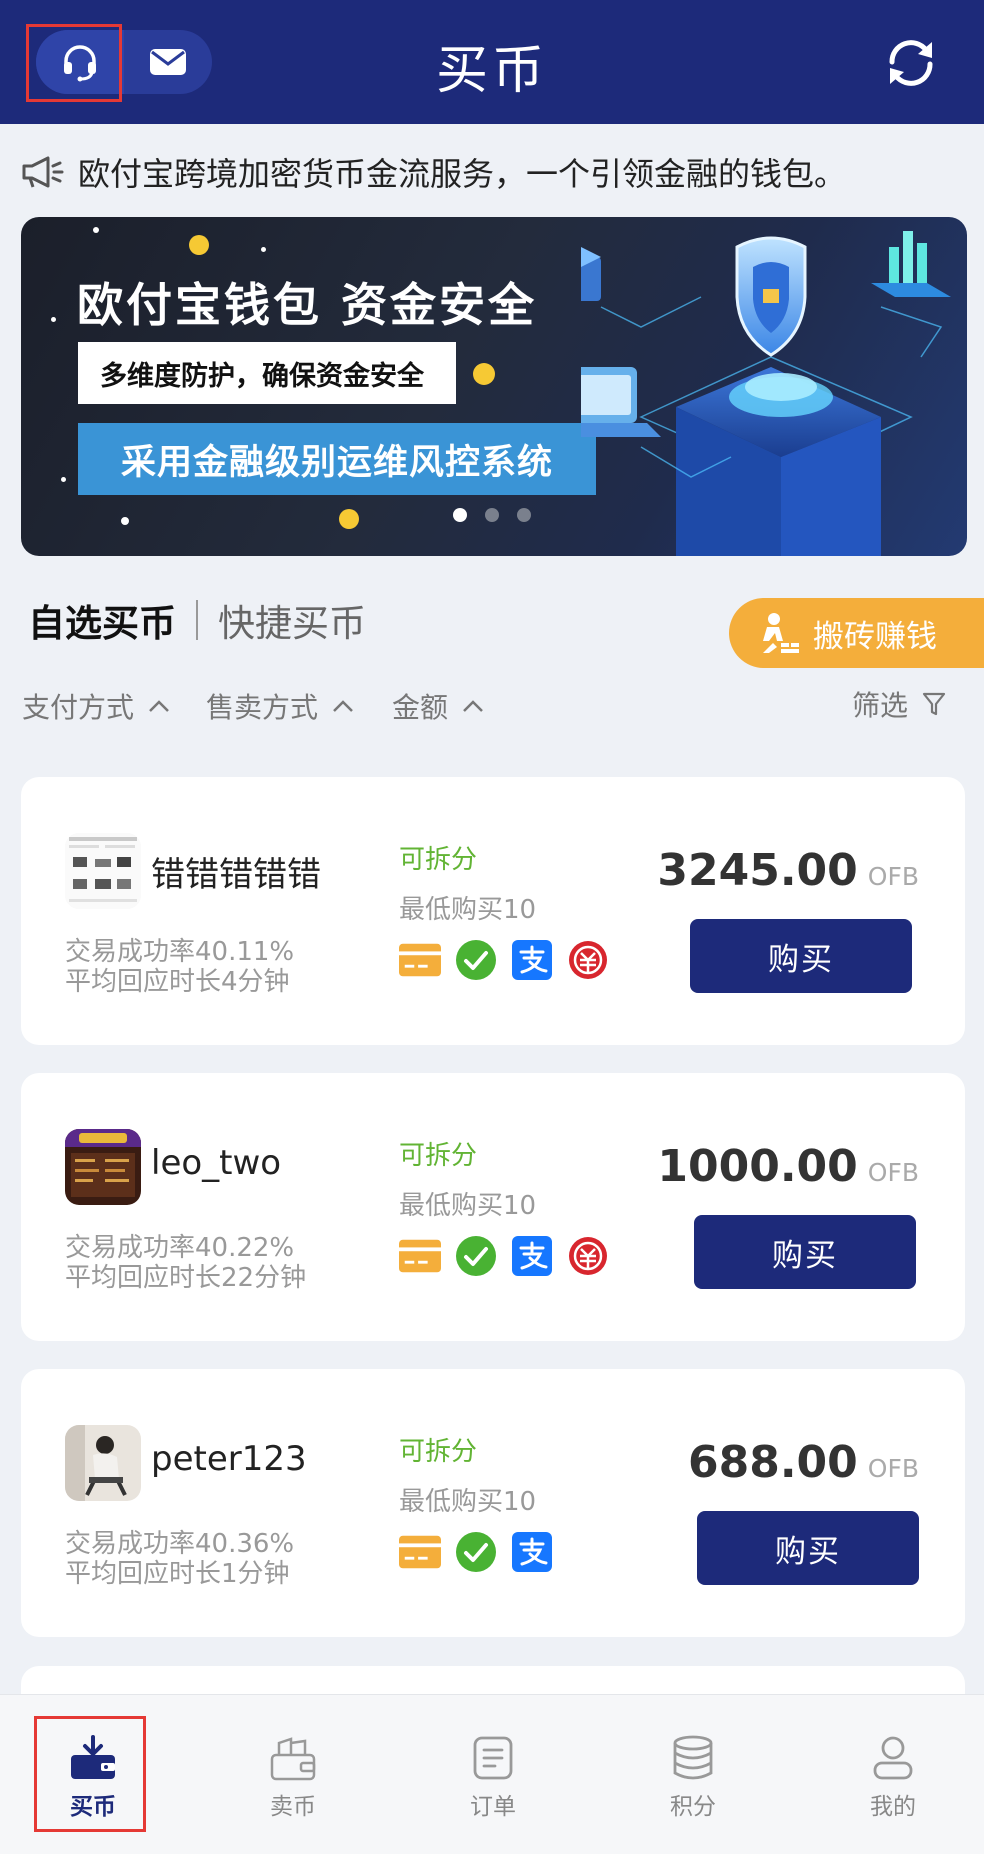  I want to click on nav-points: 积分, so click(693, 1778).